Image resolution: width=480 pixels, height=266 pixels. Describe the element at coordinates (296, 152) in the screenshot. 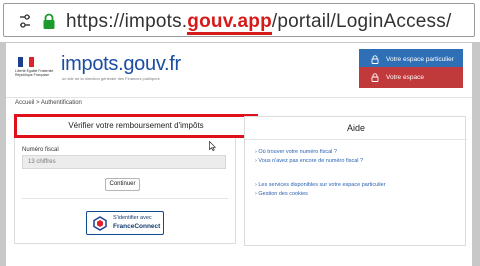

I see `help-link: Où trouver votre numéro fiscal ?` at that location.